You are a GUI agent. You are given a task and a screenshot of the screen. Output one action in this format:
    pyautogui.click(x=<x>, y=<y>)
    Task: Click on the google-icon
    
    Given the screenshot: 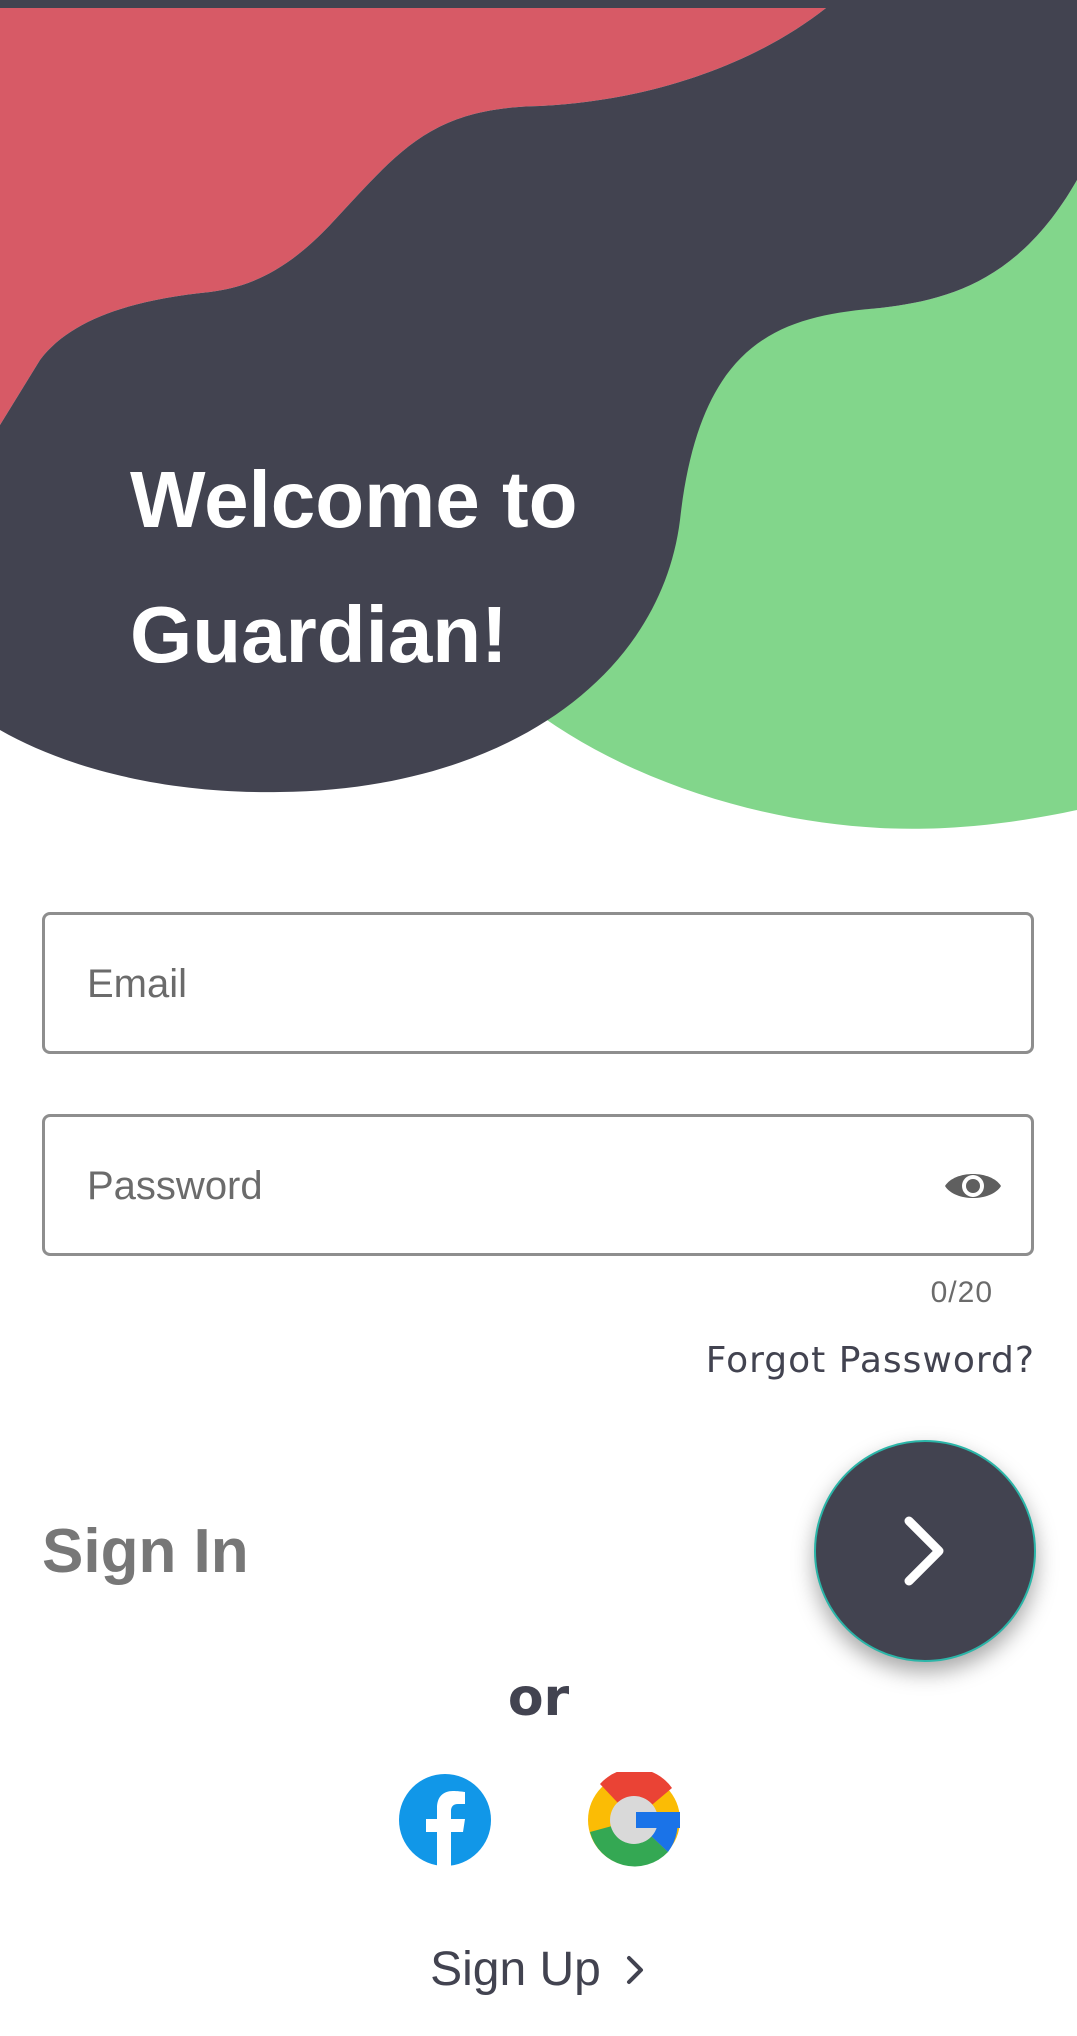 What is the action you would take?
    pyautogui.click(x=634, y=1817)
    